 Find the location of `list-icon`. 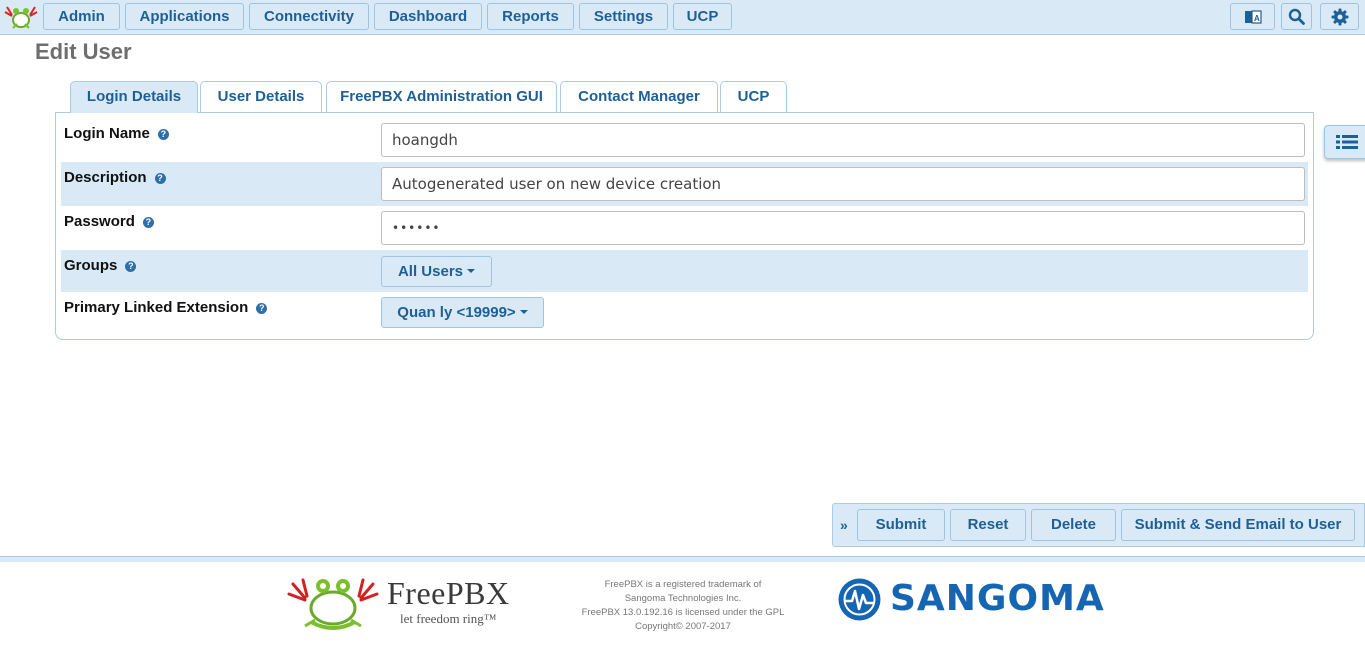

list-icon is located at coordinates (1346, 142).